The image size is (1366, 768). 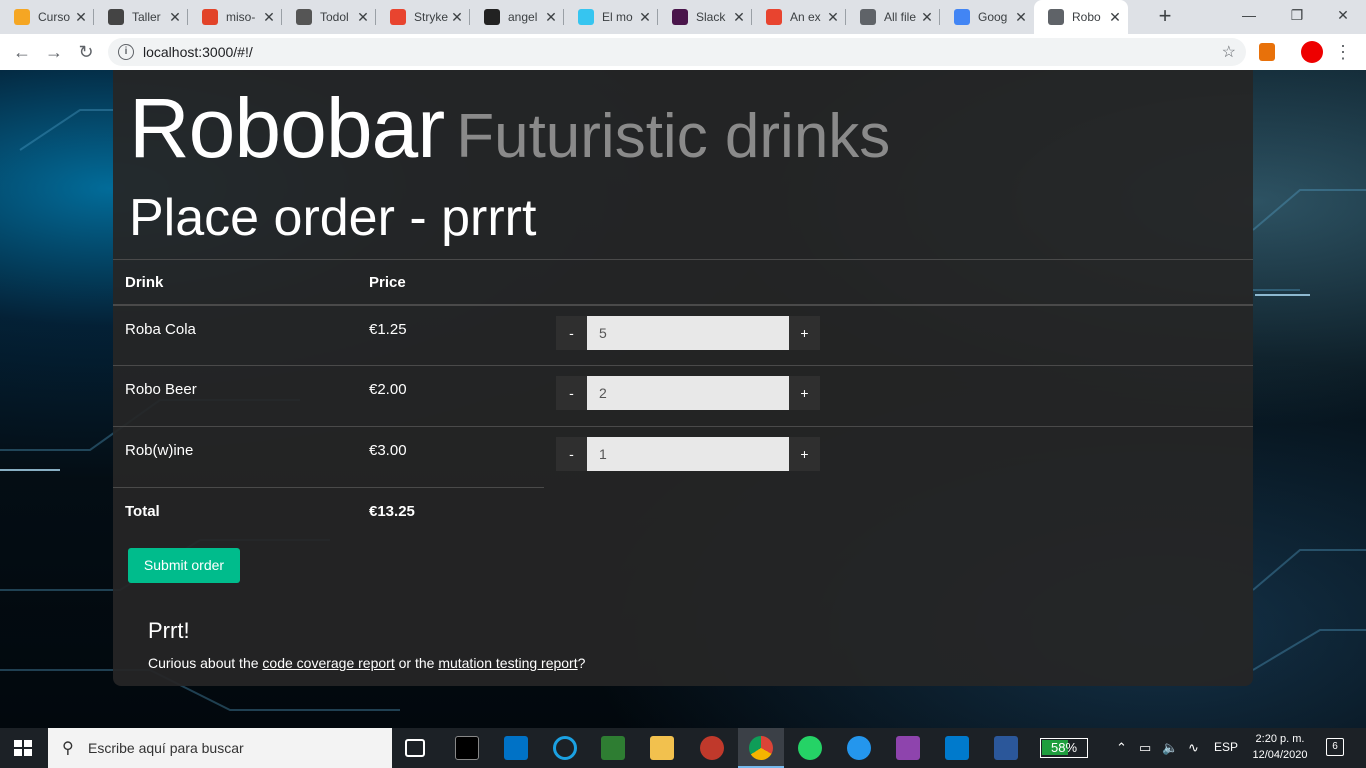 I want to click on file-explorer-icon, so click(x=662, y=748).